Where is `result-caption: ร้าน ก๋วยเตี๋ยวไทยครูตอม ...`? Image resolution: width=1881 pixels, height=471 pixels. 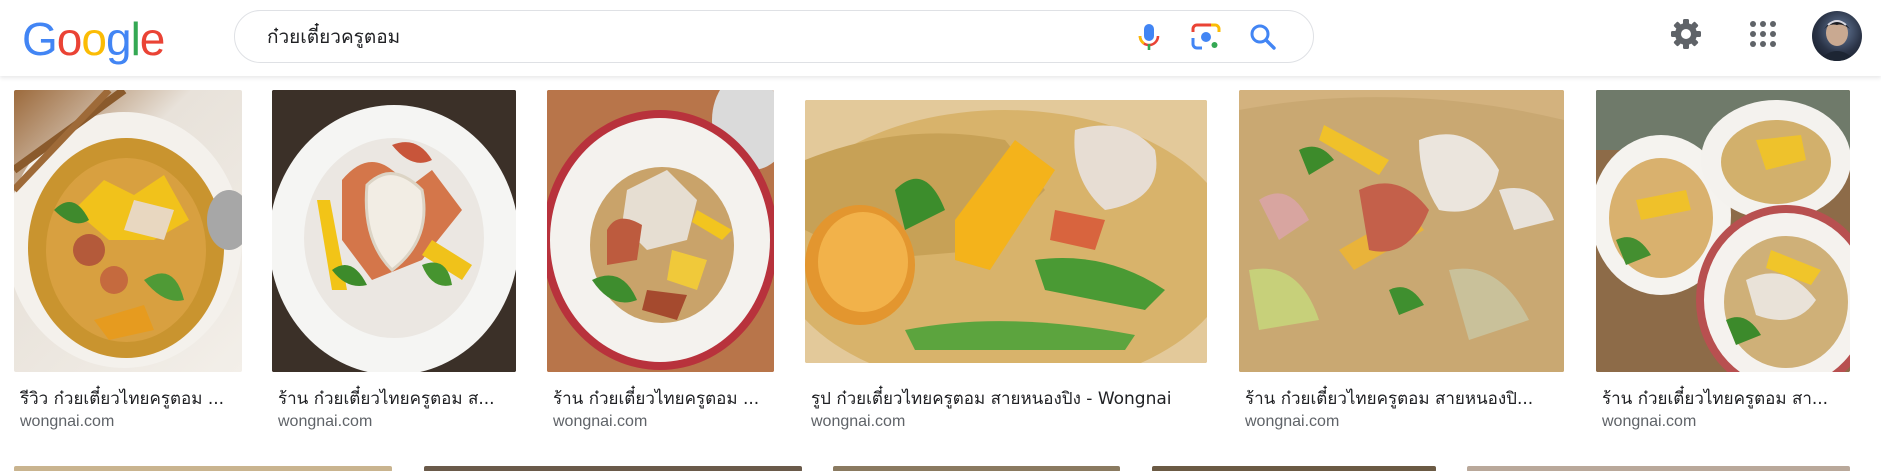 result-caption: ร้าน ก๋วยเตี๋ยวไทยครูตอม ... is located at coordinates (663, 398).